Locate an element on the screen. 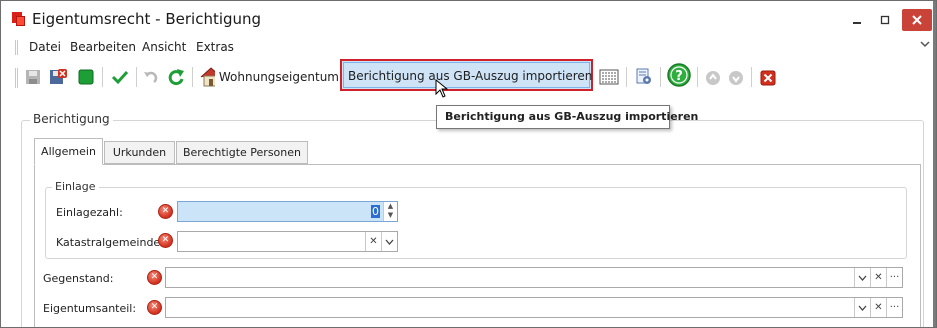 The height and width of the screenshot is (328, 937). document-view-icon is located at coordinates (643, 76).